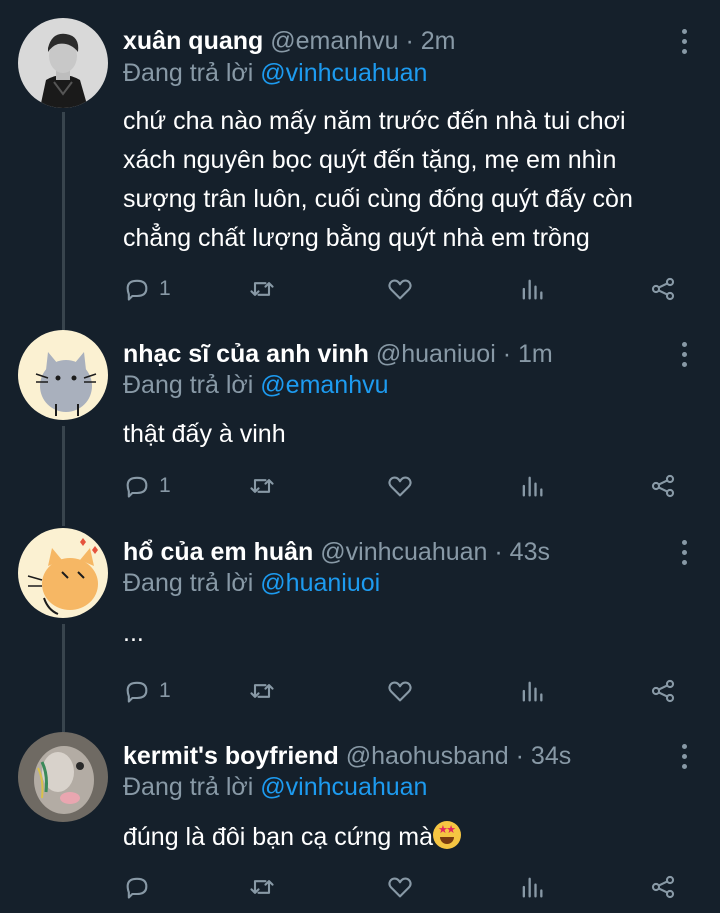 This screenshot has height=913, width=720. Describe the element at coordinates (320, 583) in the screenshot. I see `mention-link: @huaniuoi` at that location.